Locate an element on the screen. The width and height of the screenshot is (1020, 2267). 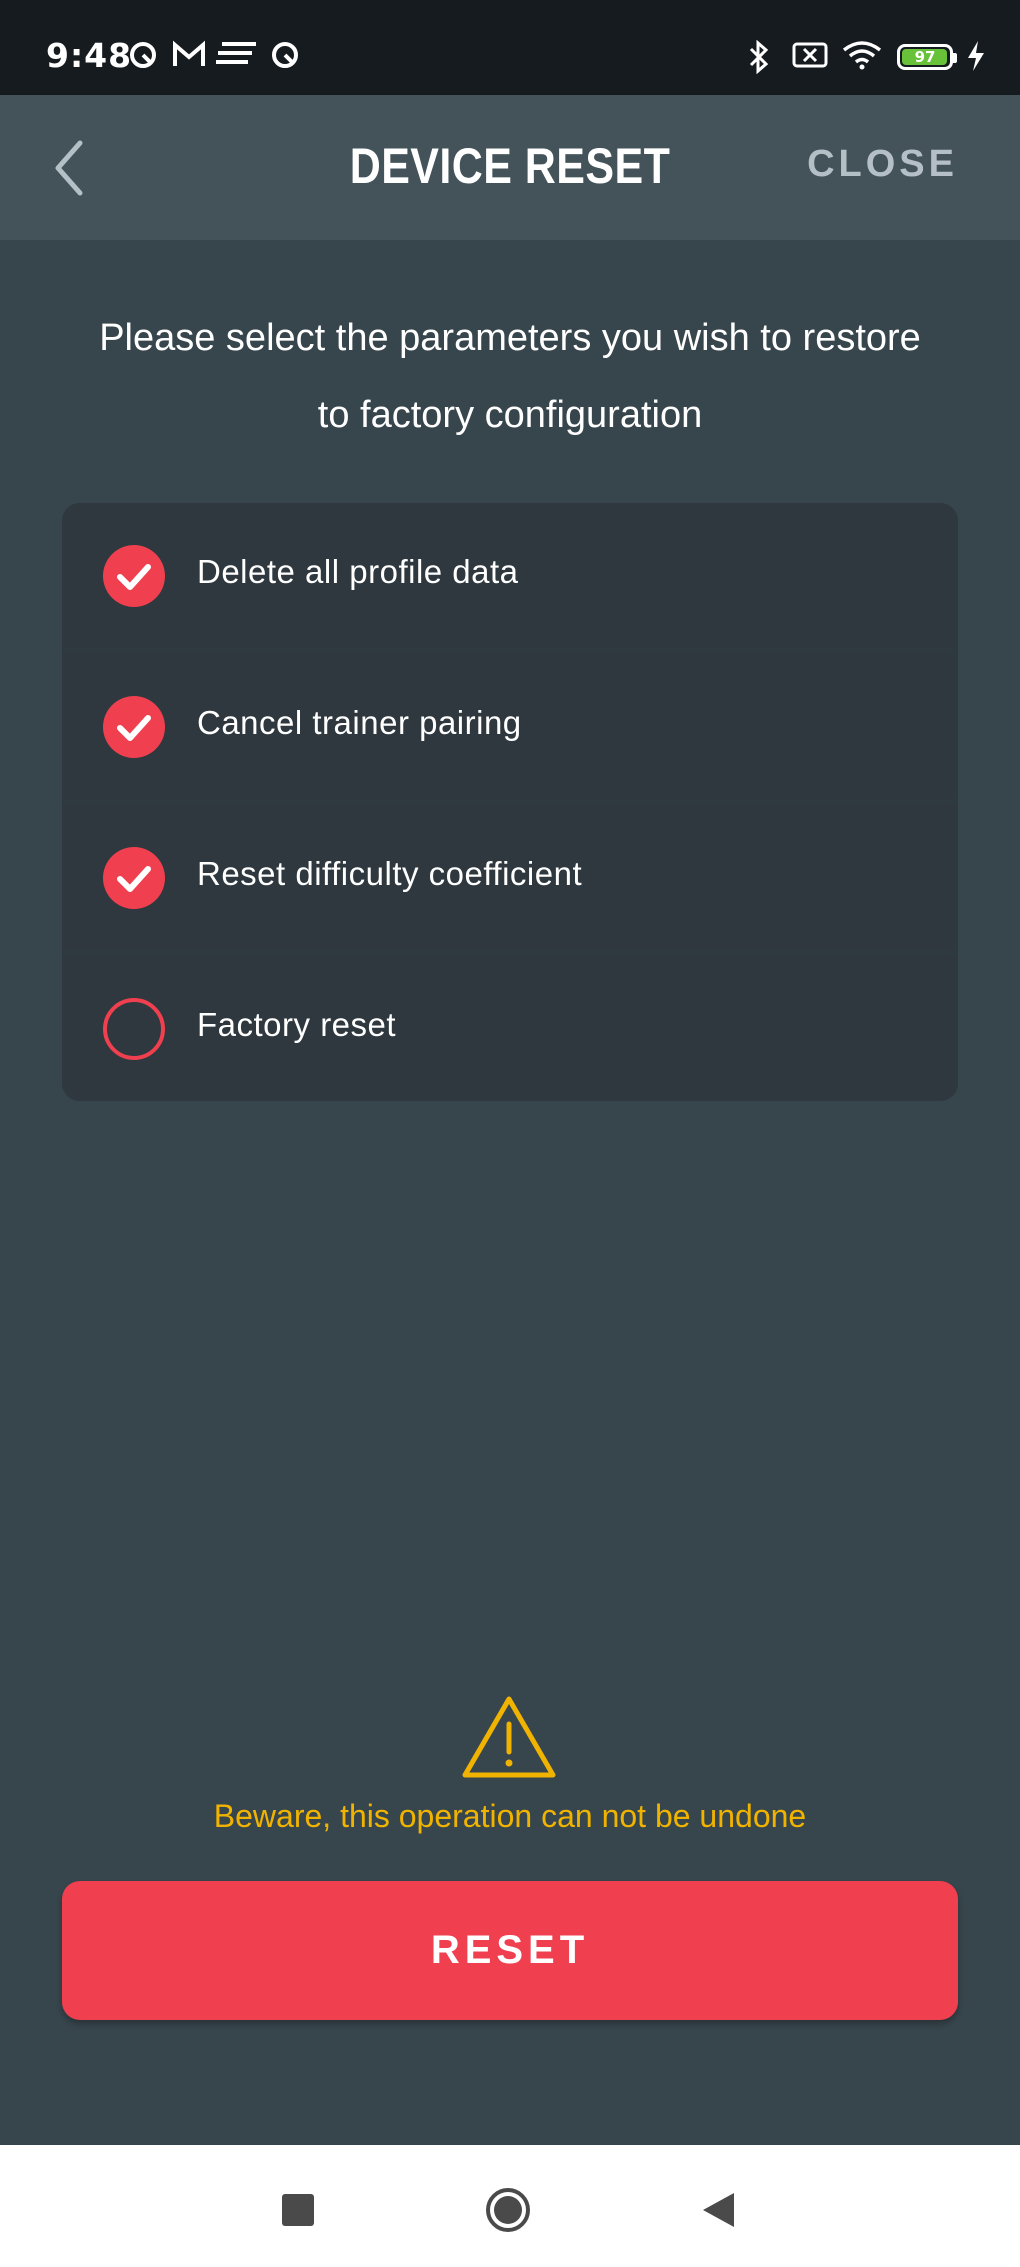
battery-icon: 97 is located at coordinates (927, 57).